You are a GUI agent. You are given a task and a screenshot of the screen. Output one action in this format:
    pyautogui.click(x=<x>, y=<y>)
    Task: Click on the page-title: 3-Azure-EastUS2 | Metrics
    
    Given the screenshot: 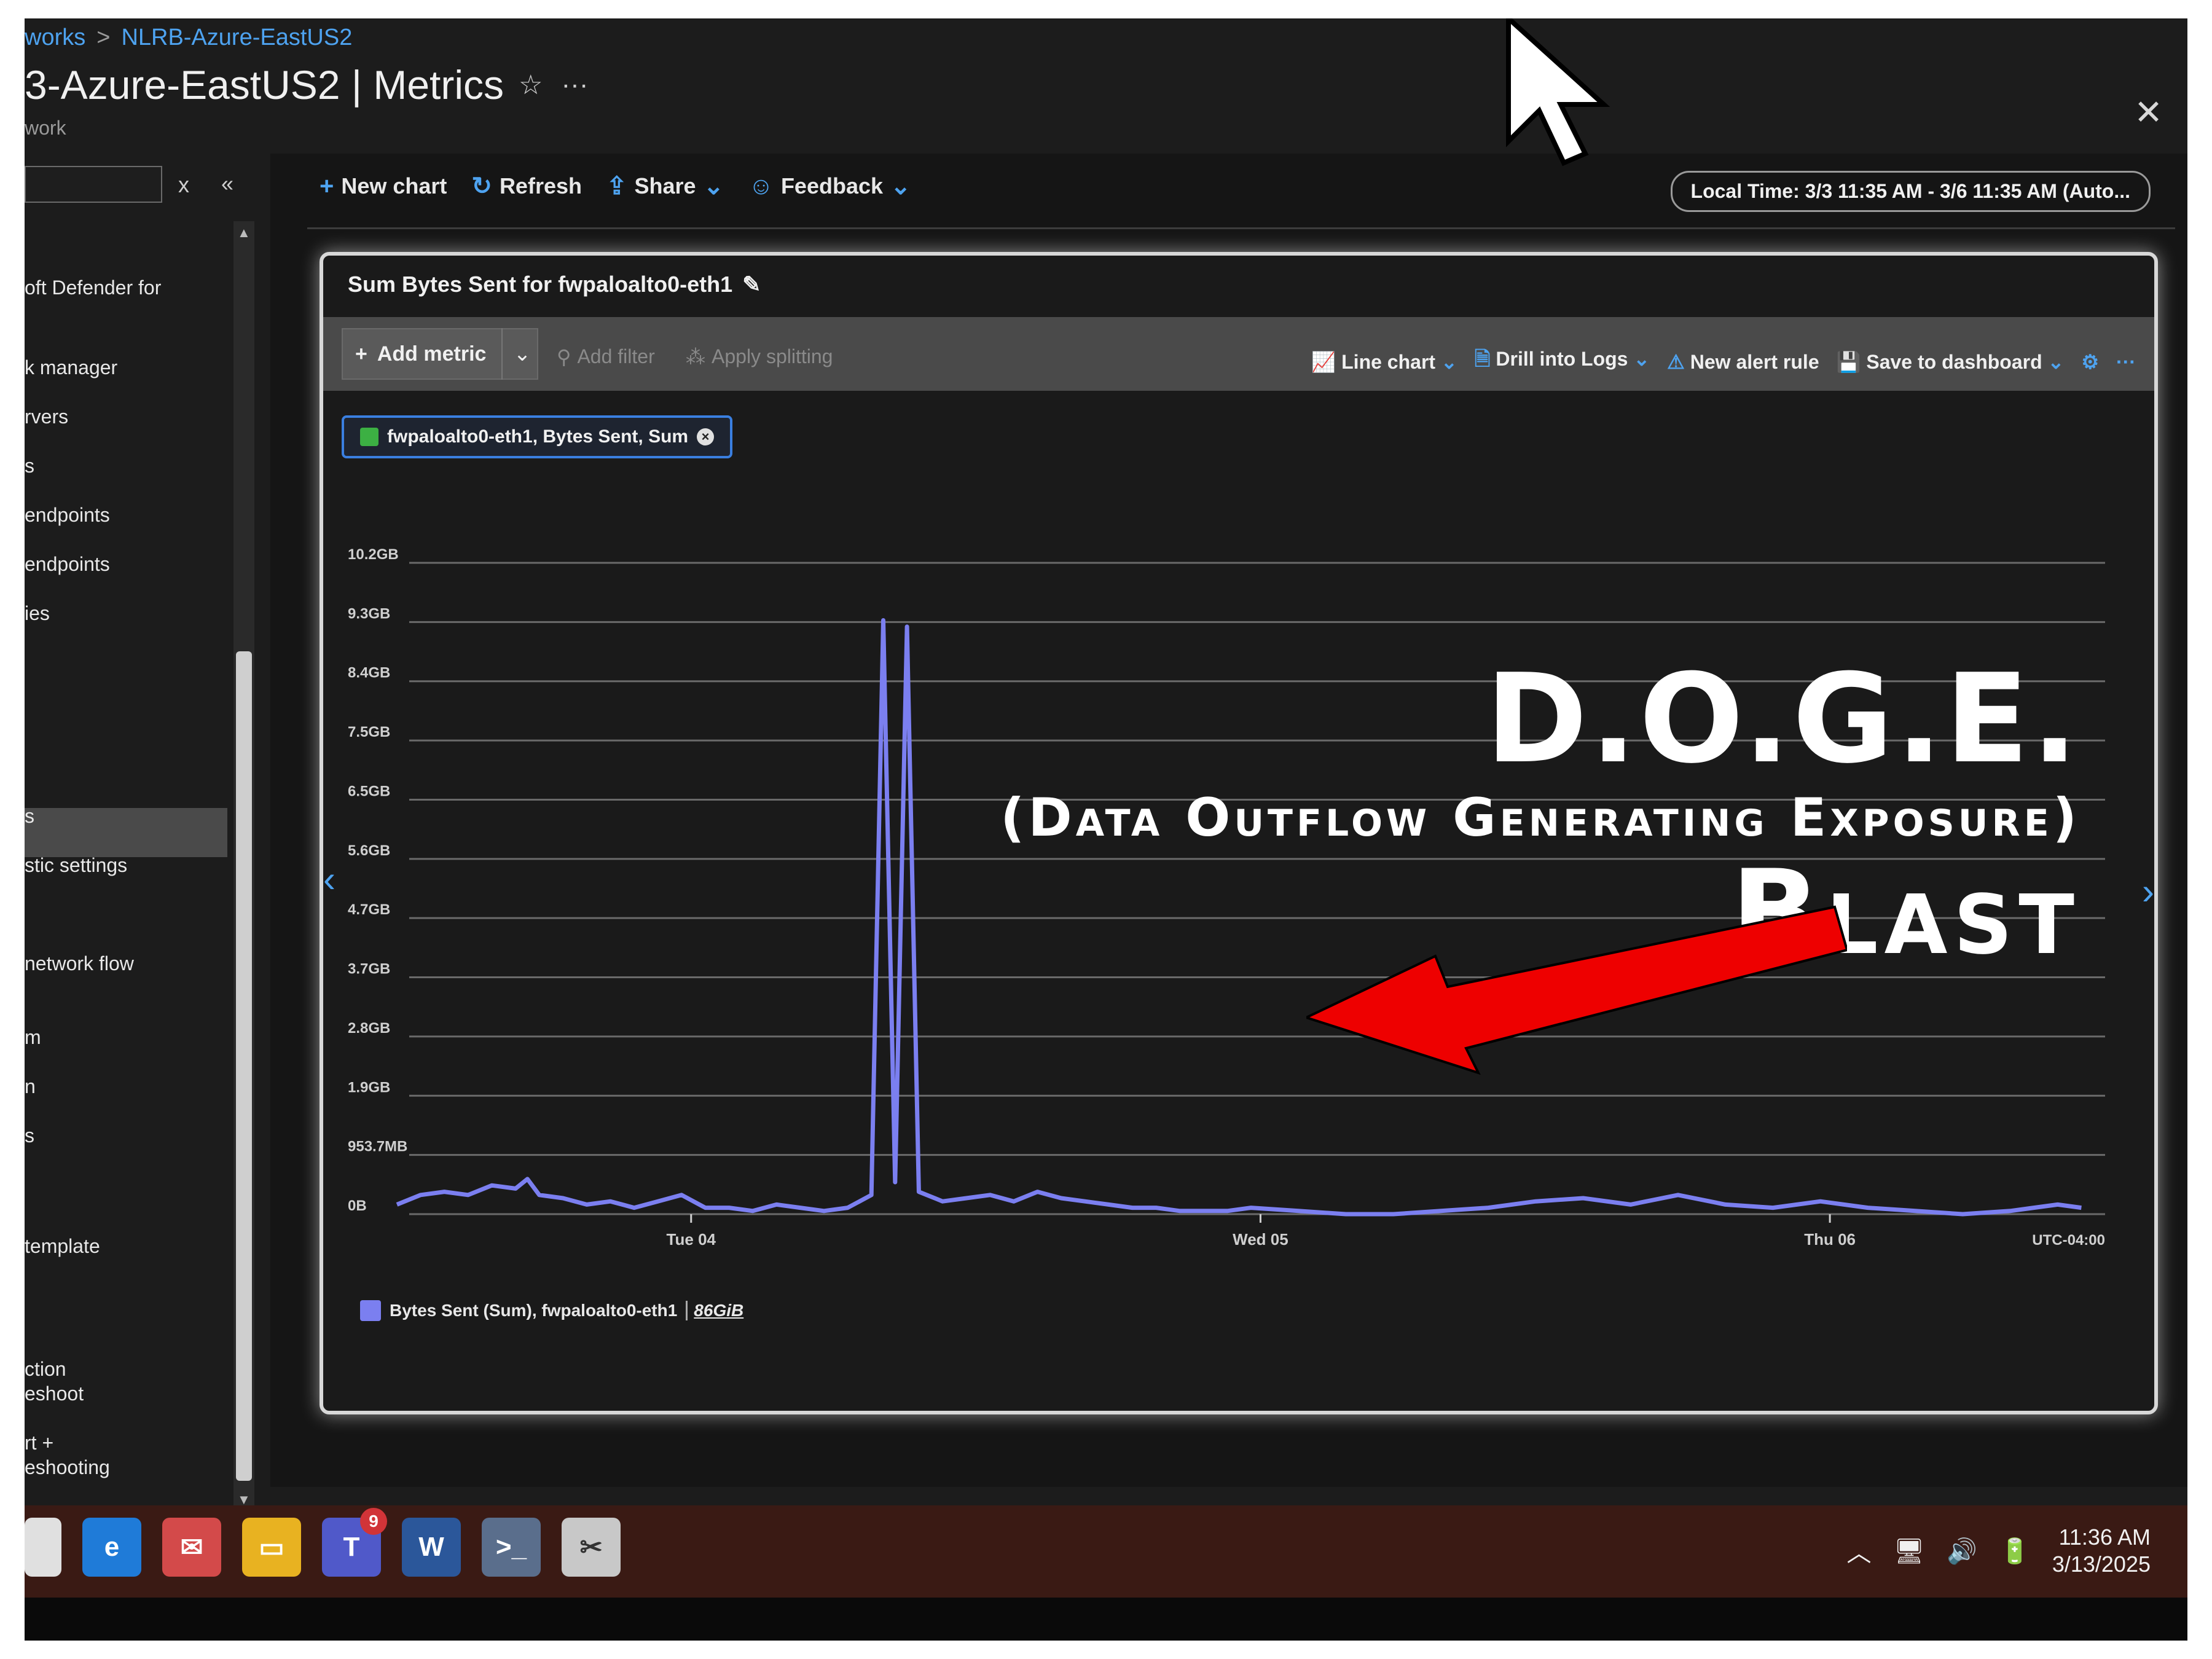 What is the action you would take?
    pyautogui.click(x=264, y=85)
    